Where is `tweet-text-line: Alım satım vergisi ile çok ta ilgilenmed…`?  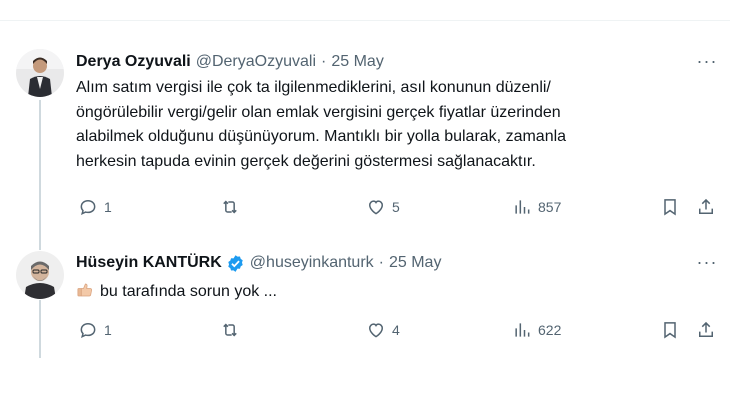
tweet-text-line: Alım satım vergisi ile çok ta ilgilenmed… is located at coordinates (313, 87).